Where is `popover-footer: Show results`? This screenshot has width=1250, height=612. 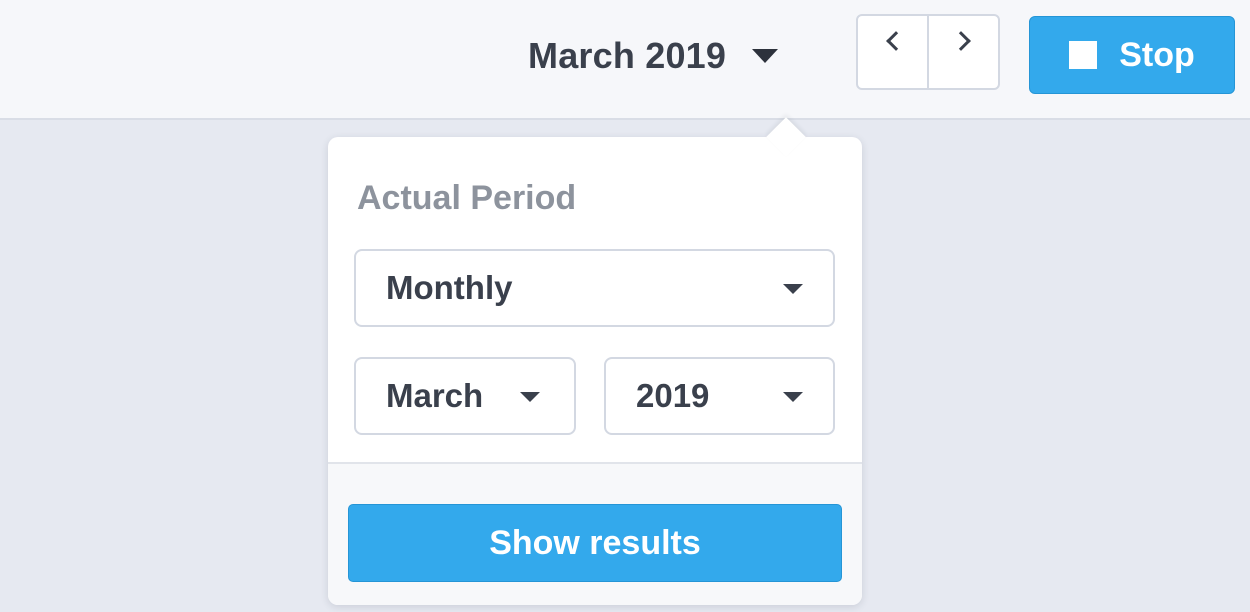
popover-footer: Show results is located at coordinates (595, 534).